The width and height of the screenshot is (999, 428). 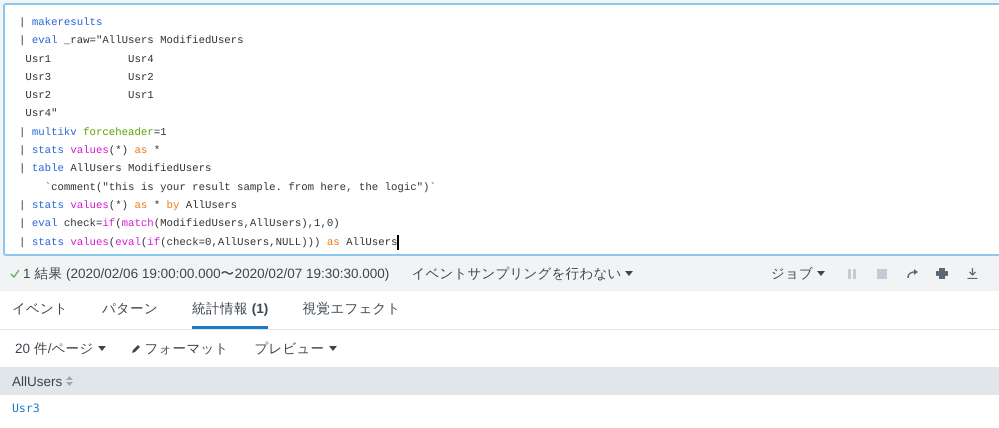 What do you see at coordinates (398, 242) in the screenshot?
I see `text-cursor` at bounding box center [398, 242].